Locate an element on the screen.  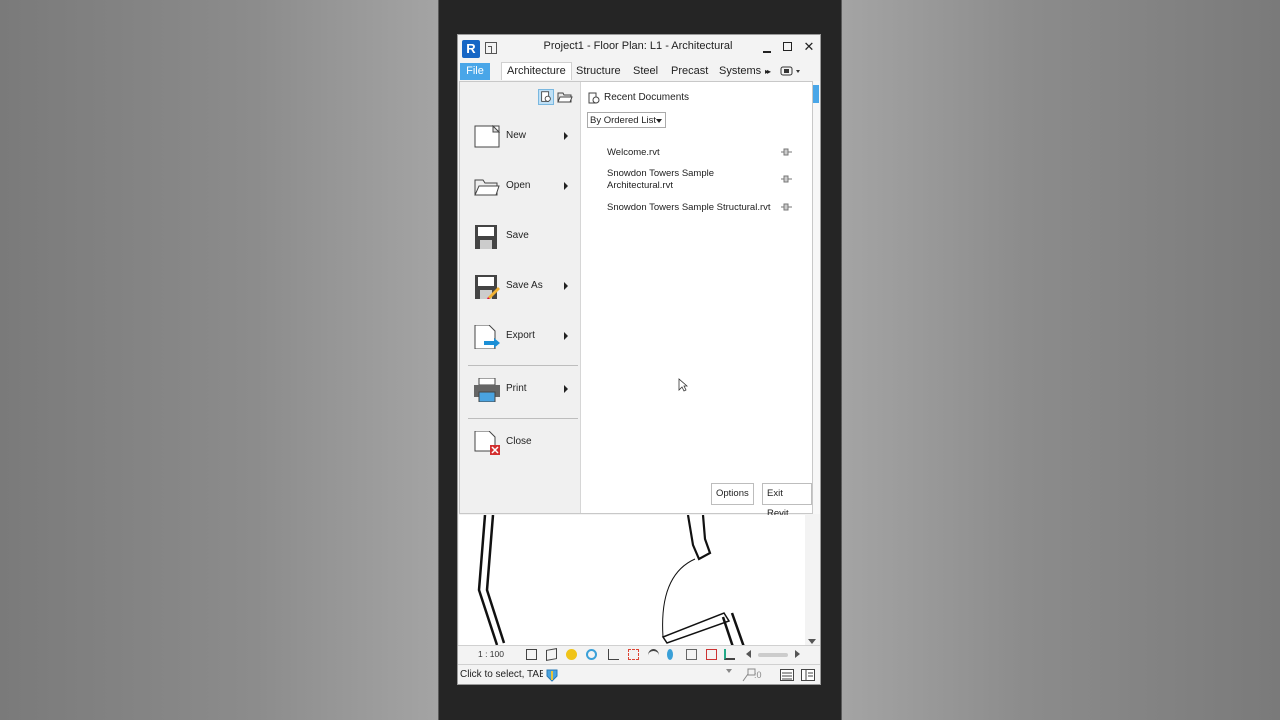
menu-item-new: New is located at coordinates (520, 137).